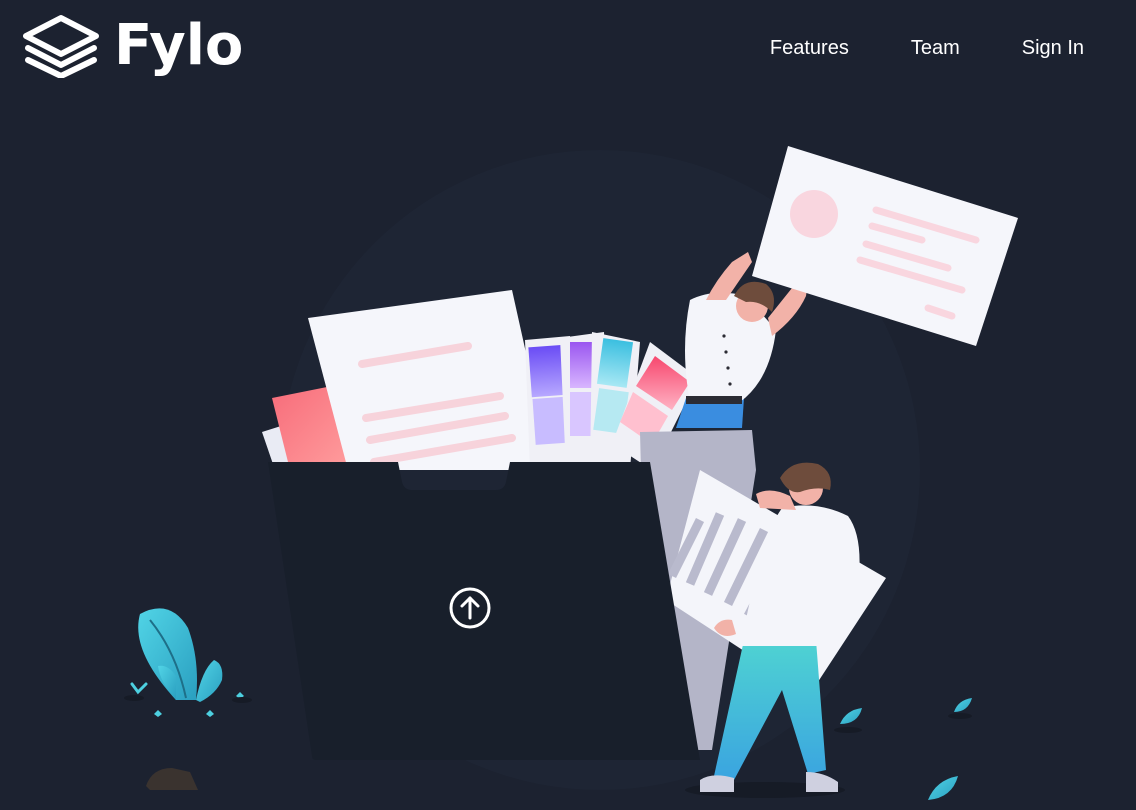 Image resolution: width=1136 pixels, height=810 pixels. Describe the element at coordinates (568, 50) in the screenshot. I see `site-header: Fylo Features Team Sign In` at that location.